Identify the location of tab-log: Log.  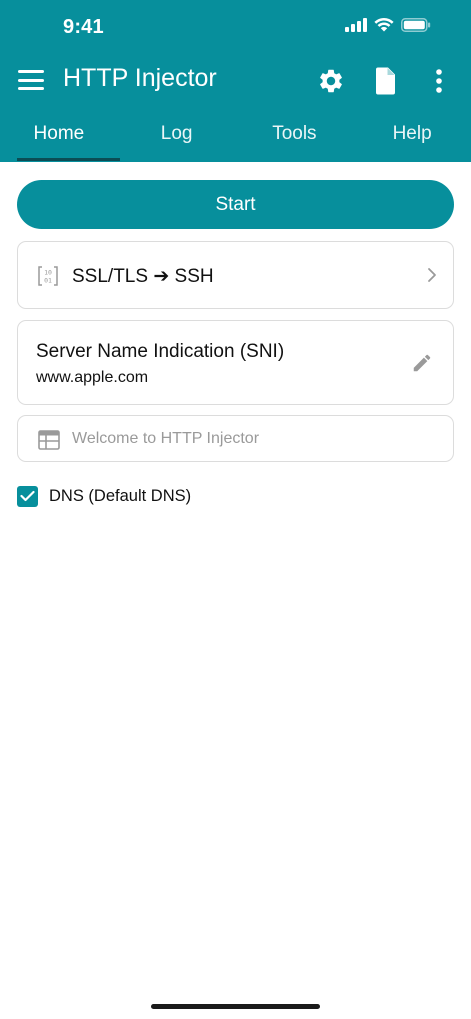
(177, 137).